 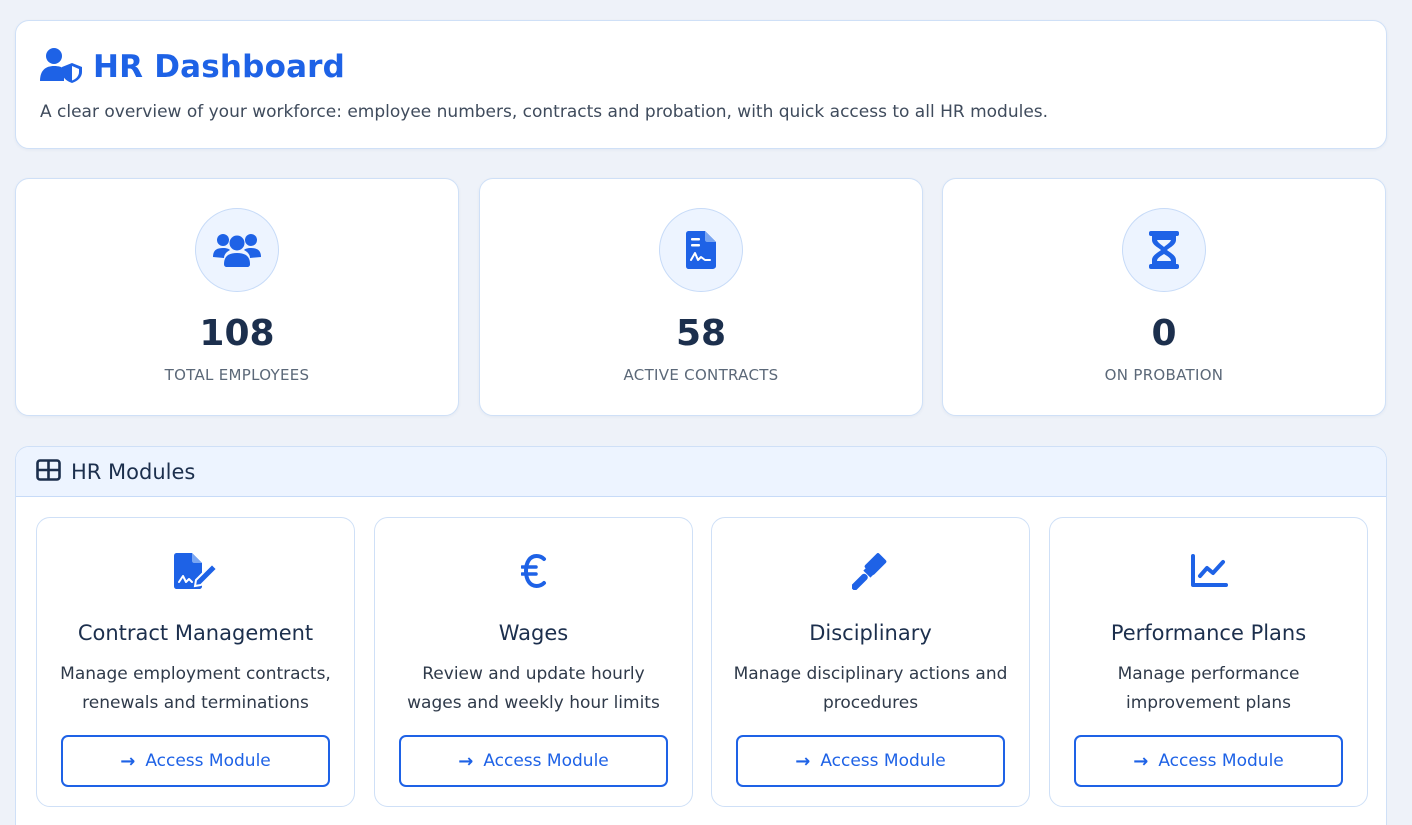 What do you see at coordinates (219, 67) in the screenshot?
I see `page-title: HR Dashboard` at bounding box center [219, 67].